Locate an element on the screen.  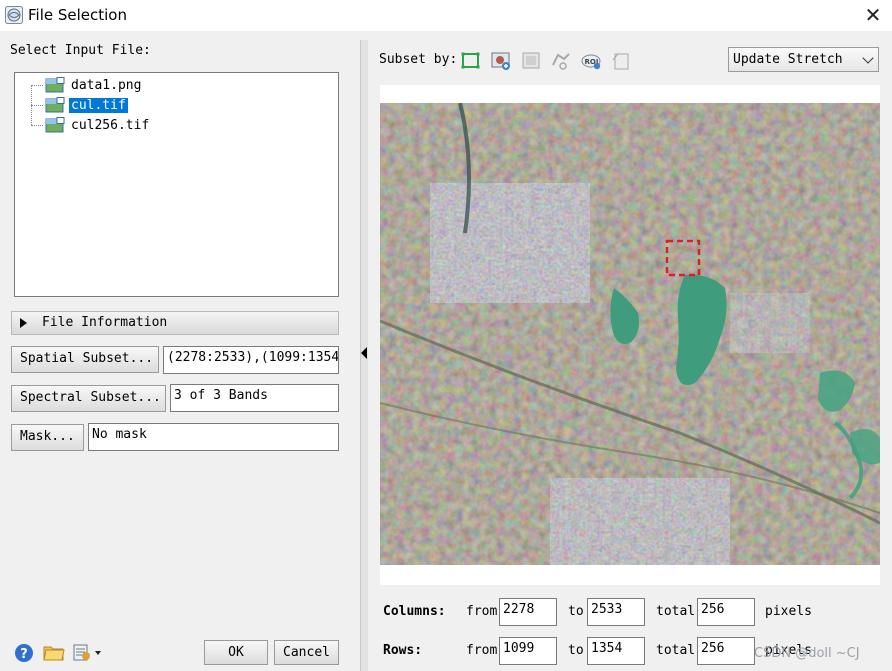
rows-to-input: 1354 is located at coordinates (616, 651).